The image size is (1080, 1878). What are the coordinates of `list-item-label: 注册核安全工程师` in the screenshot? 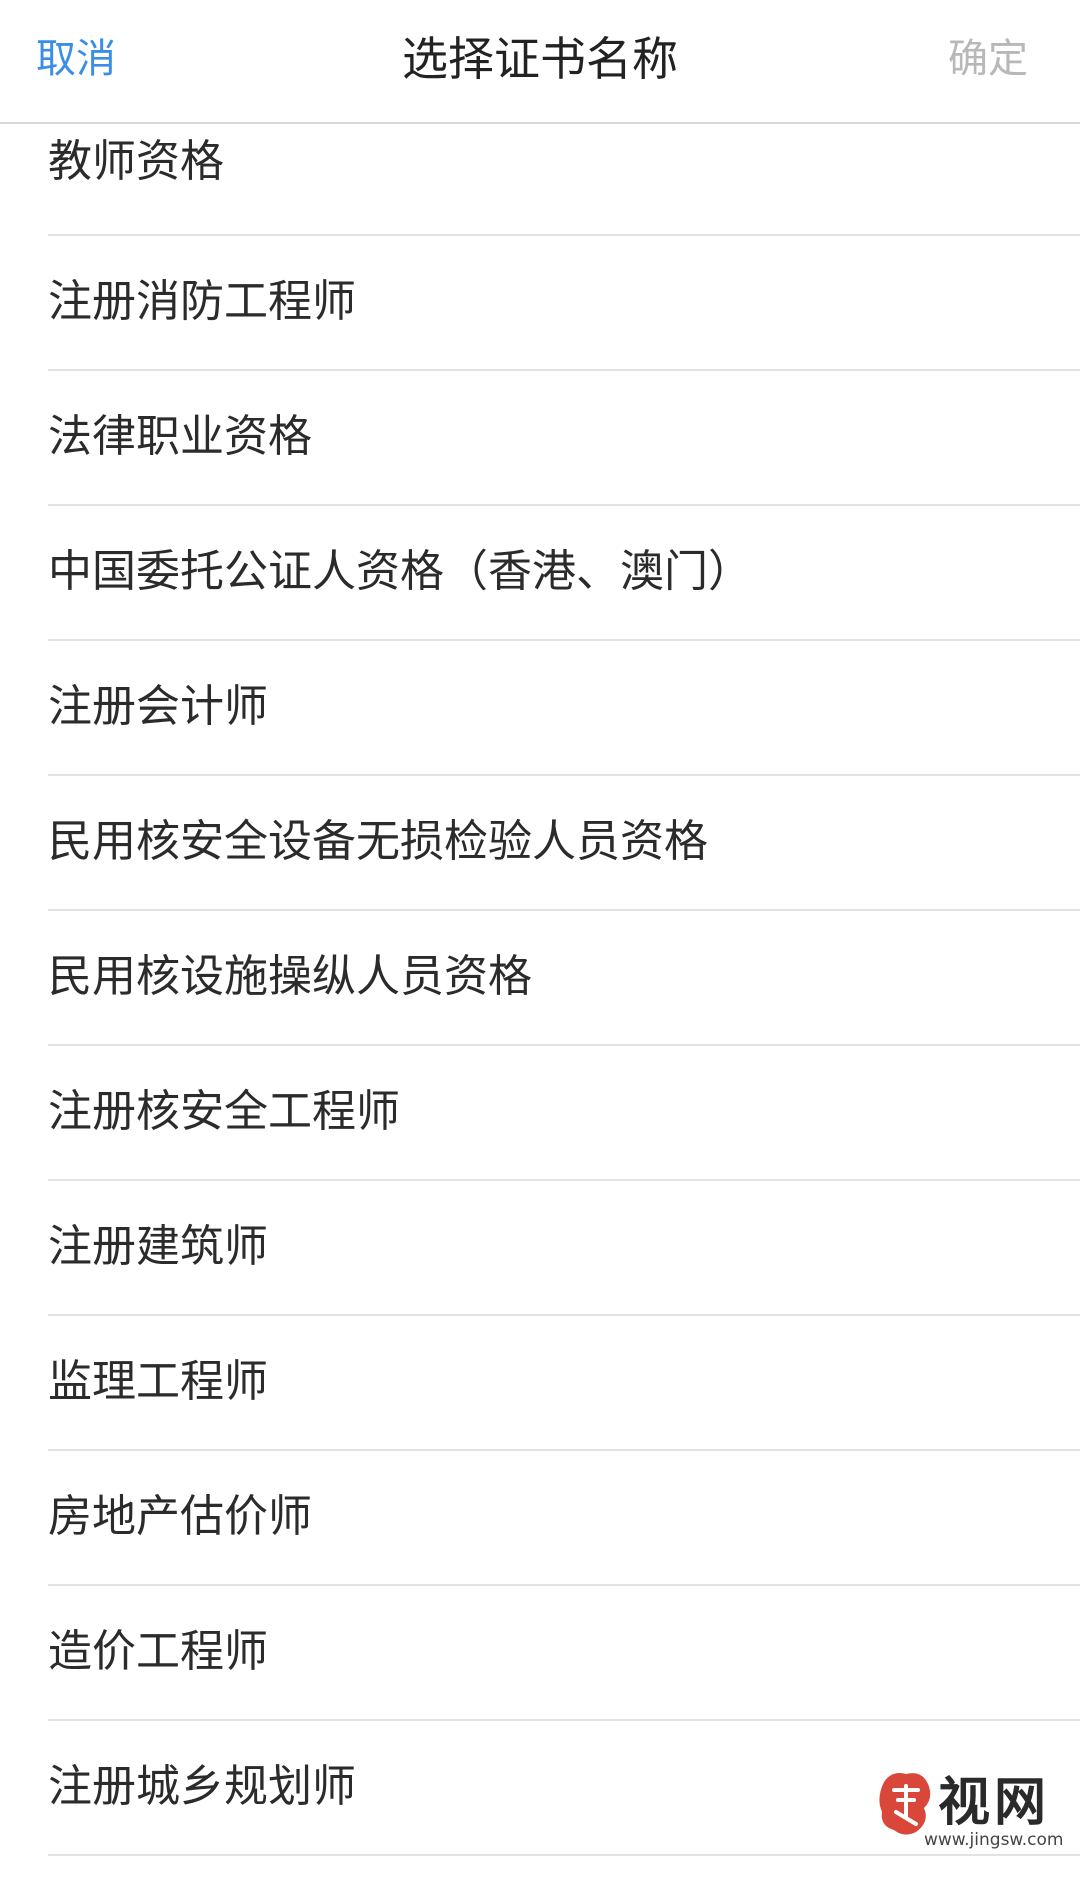 It's located at (224, 1111).